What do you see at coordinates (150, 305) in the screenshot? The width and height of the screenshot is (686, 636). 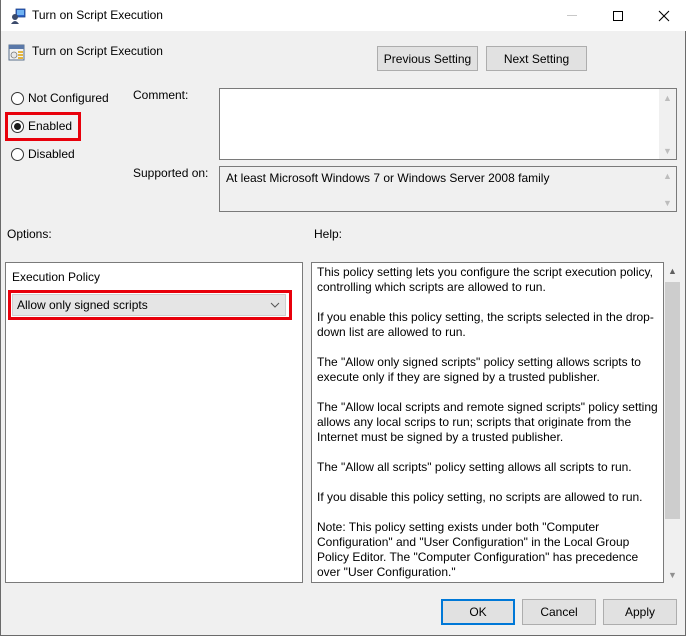 I see `highlight-box-dropdown` at bounding box center [150, 305].